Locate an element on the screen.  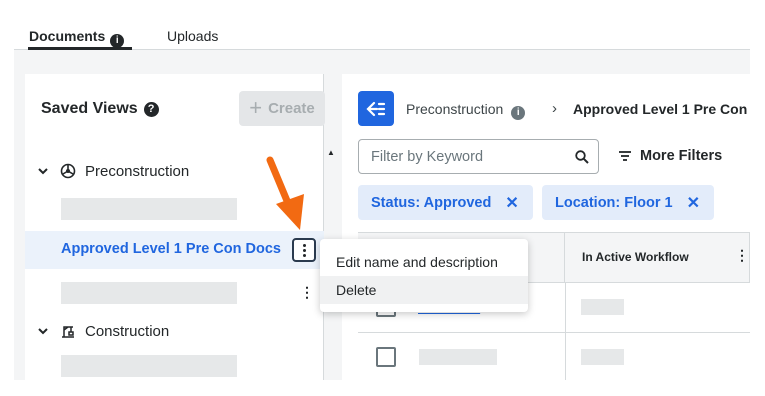
tab-bar: Documents i Uploads is located at coordinates (382, 32).